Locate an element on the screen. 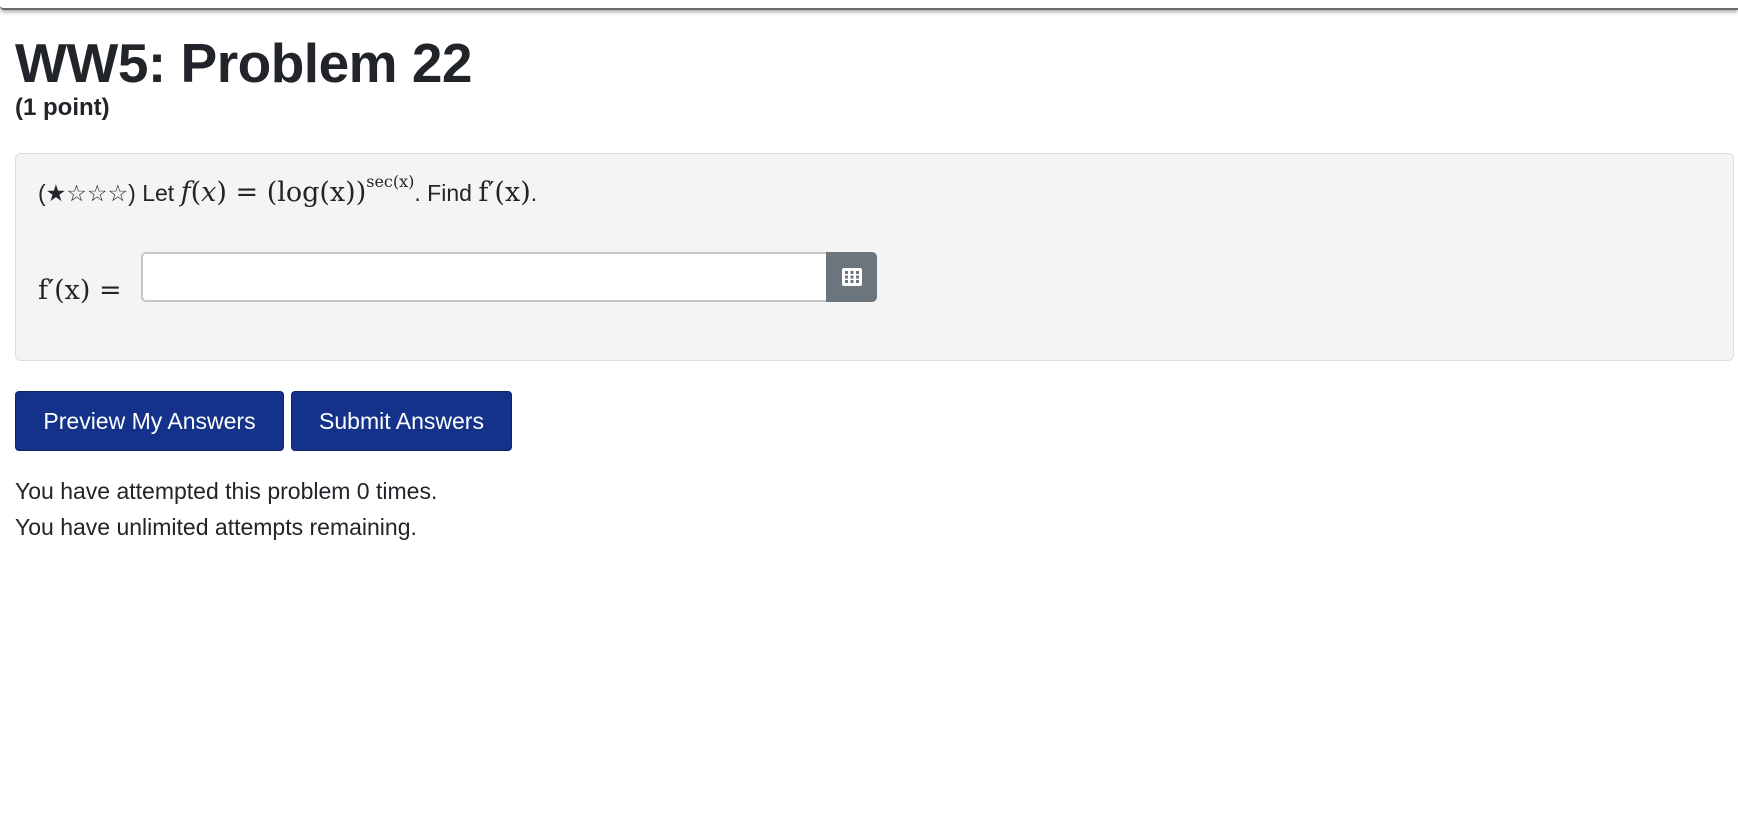 This screenshot has height=822, width=1738. top-nav-bar is located at coordinates (869, 5).